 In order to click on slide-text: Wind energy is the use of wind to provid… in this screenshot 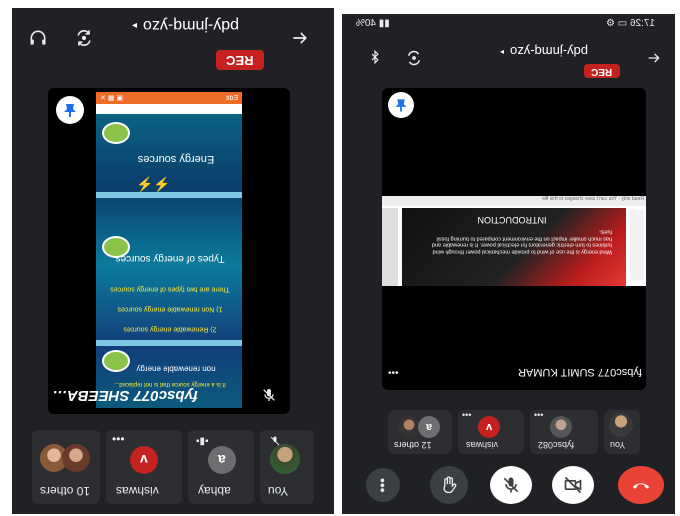, I will do `click(521, 241)`.